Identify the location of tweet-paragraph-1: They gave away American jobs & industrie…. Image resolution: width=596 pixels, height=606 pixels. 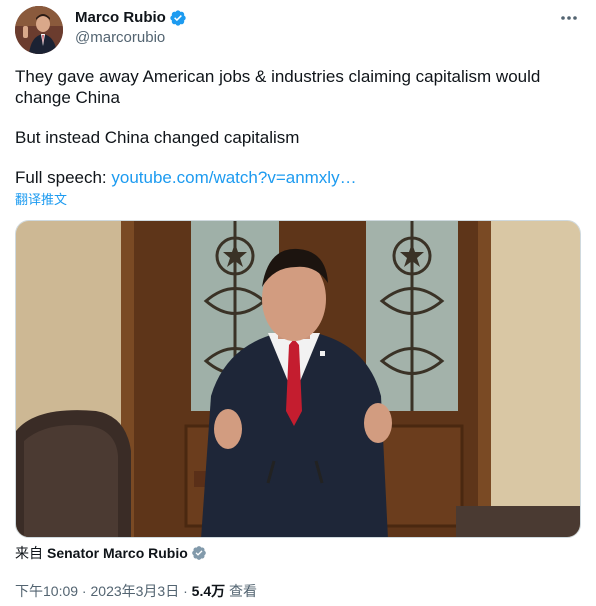
(278, 87).